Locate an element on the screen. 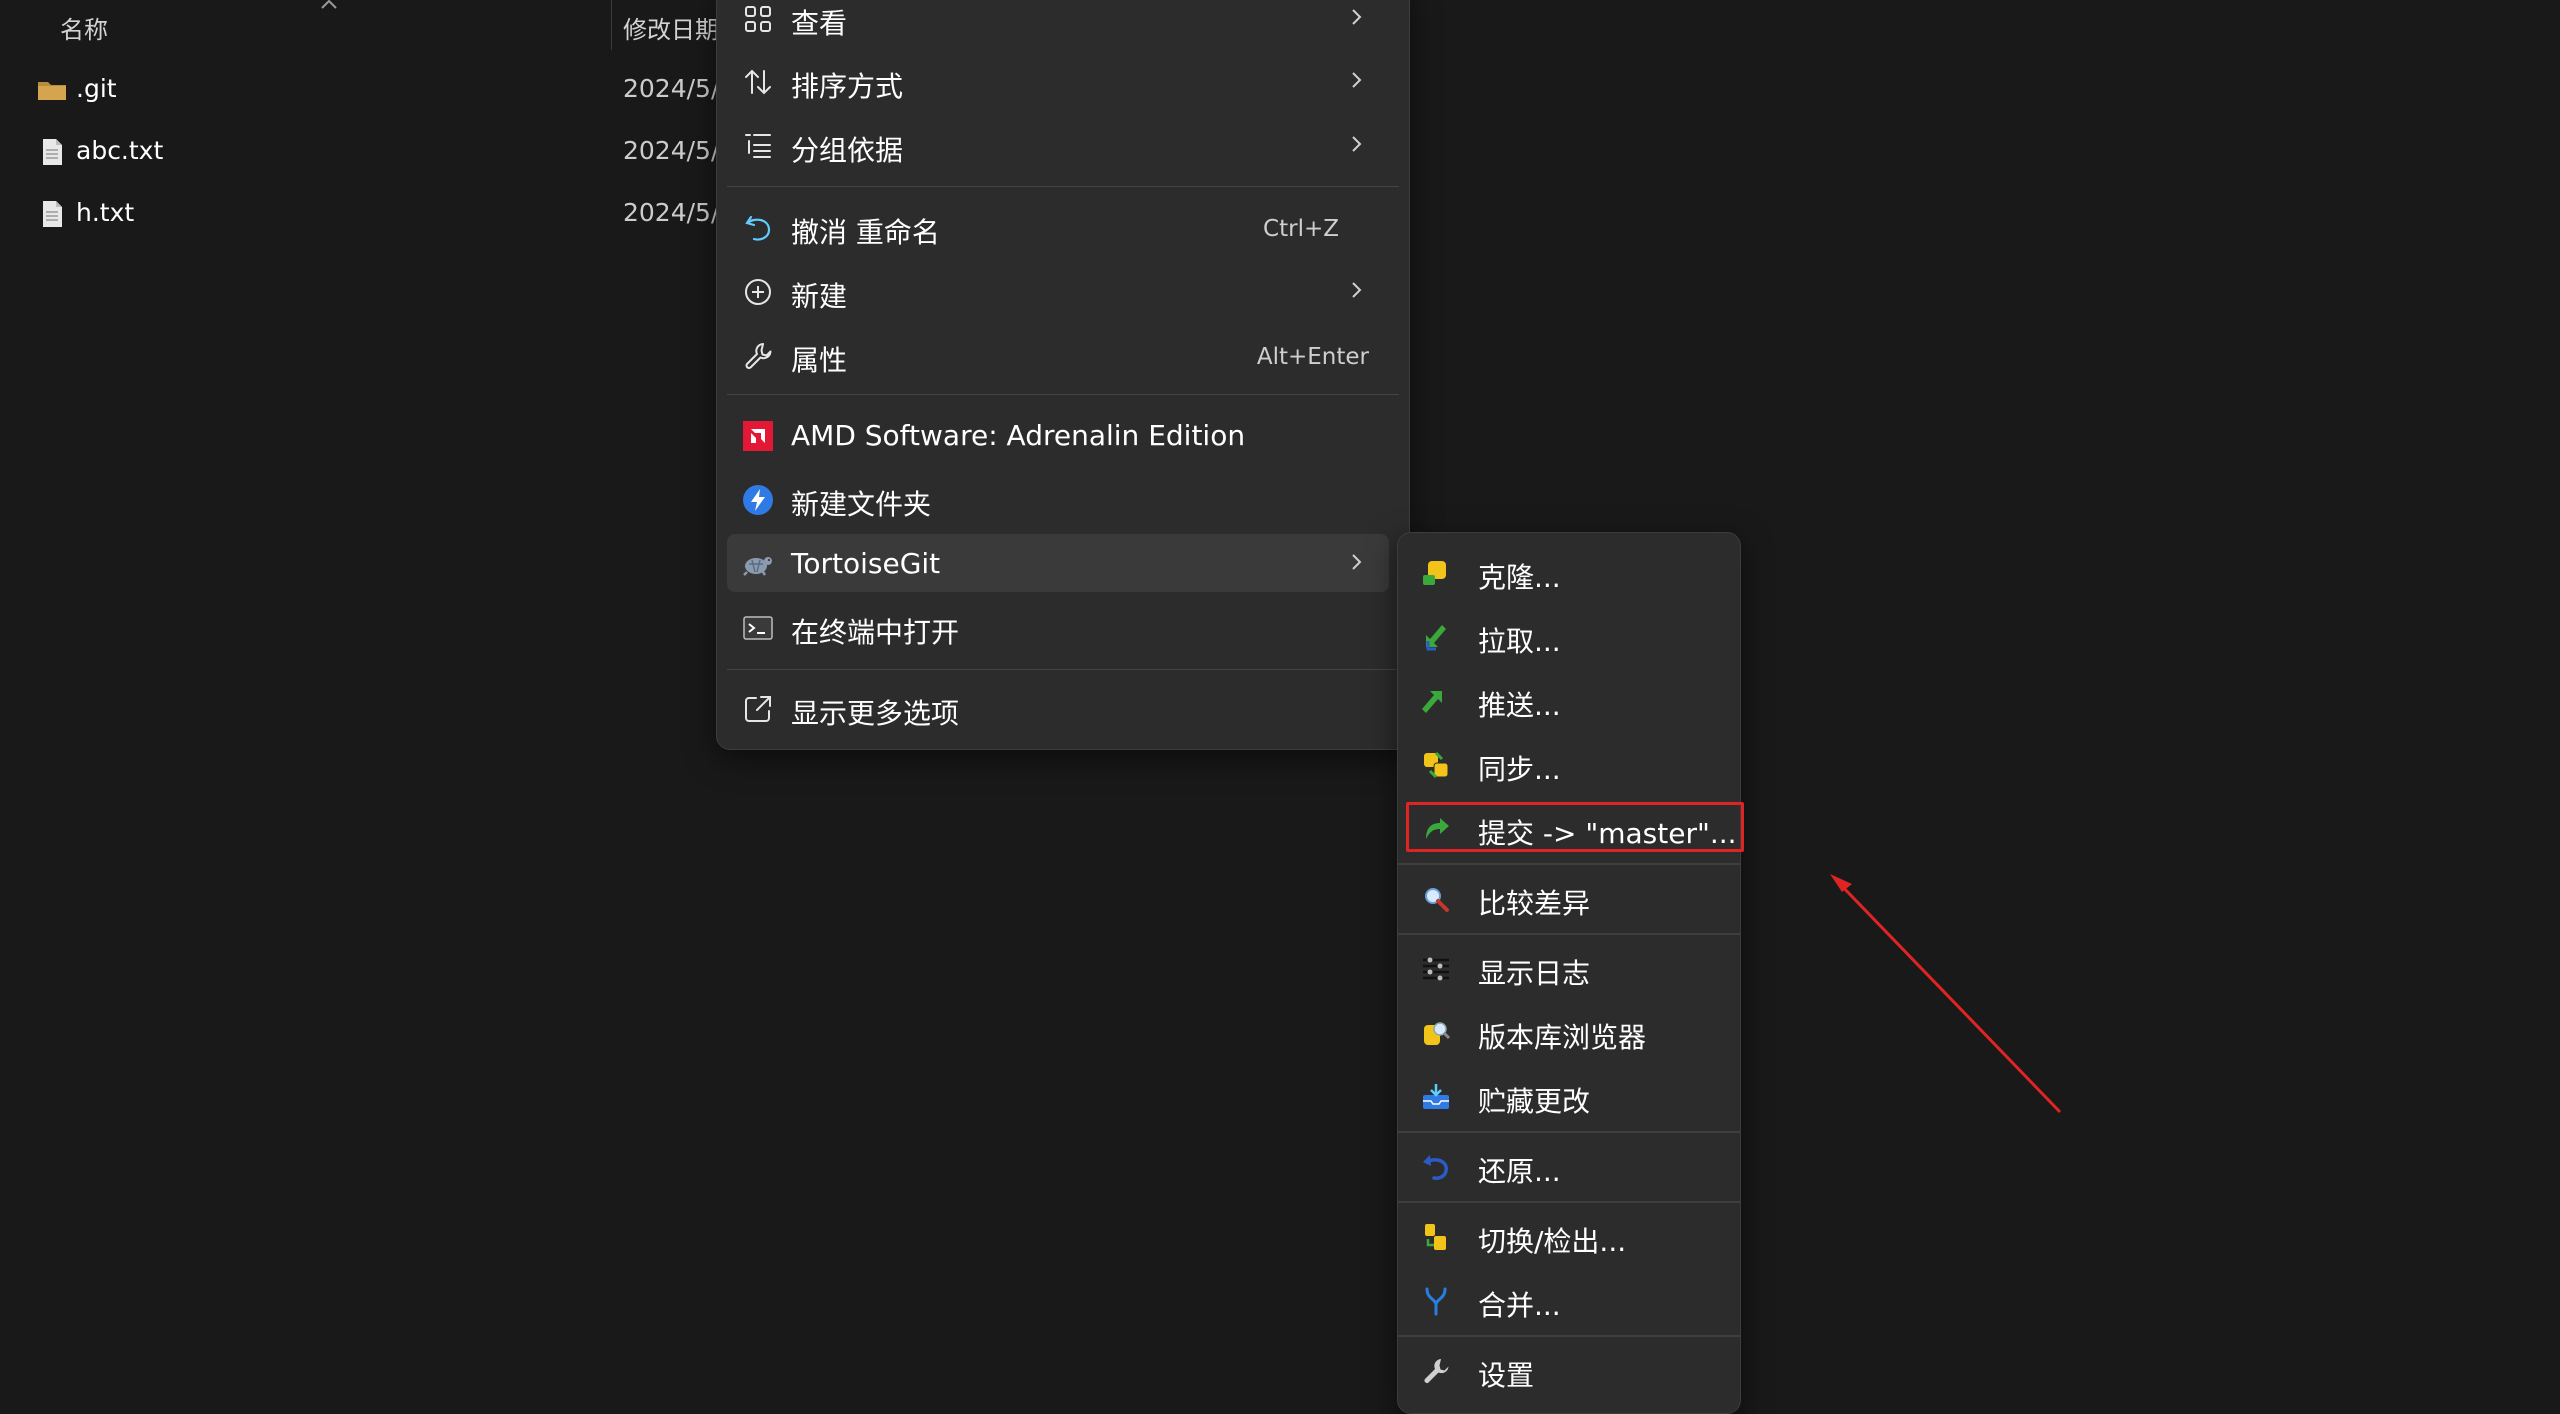  submenu-item-label: 比较差异 is located at coordinates (1534, 903).